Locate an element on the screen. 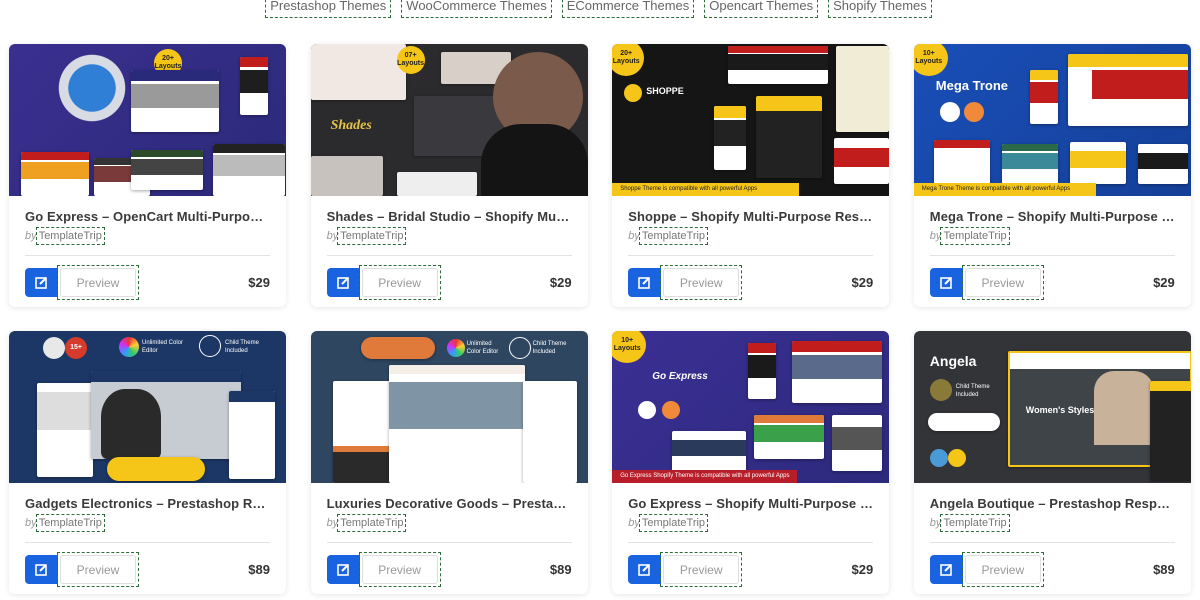 The height and width of the screenshot is (600, 1200). thumb-logo: Angela is located at coordinates (953, 361).